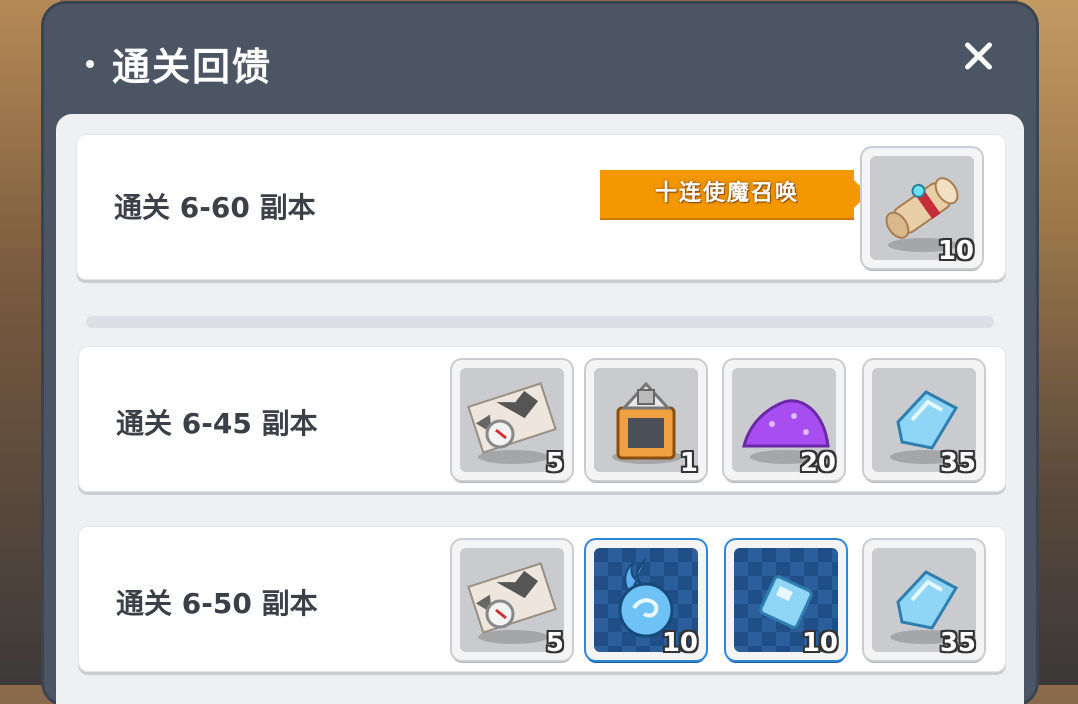 The height and width of the screenshot is (704, 1078). I want to click on item-count: 1, so click(688, 463).